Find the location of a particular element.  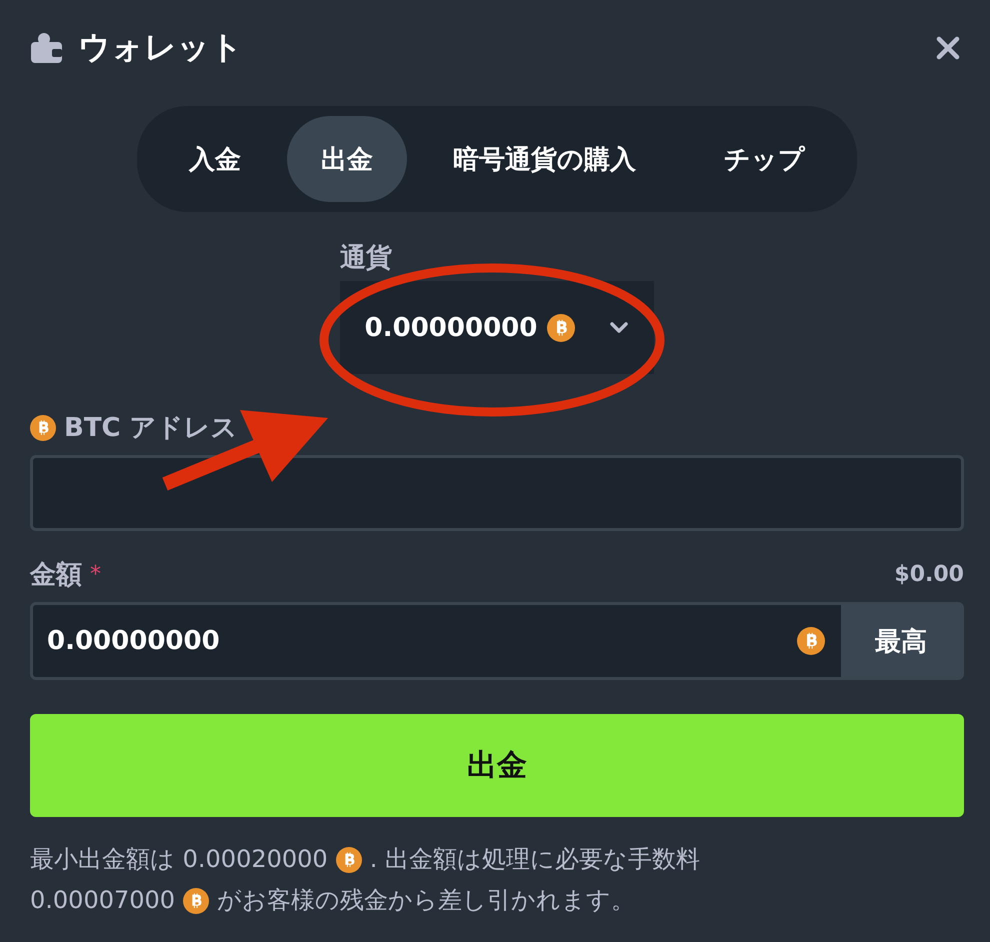

tab: 出金 is located at coordinates (347, 159).